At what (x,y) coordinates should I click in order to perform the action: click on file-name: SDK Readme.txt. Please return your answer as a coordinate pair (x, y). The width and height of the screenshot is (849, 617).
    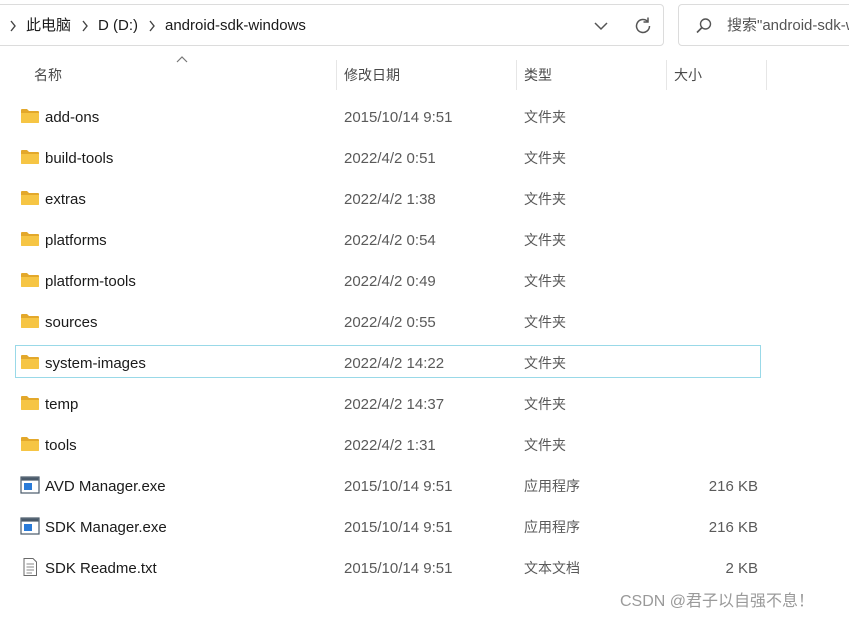
    Looking at the image, I should click on (101, 568).